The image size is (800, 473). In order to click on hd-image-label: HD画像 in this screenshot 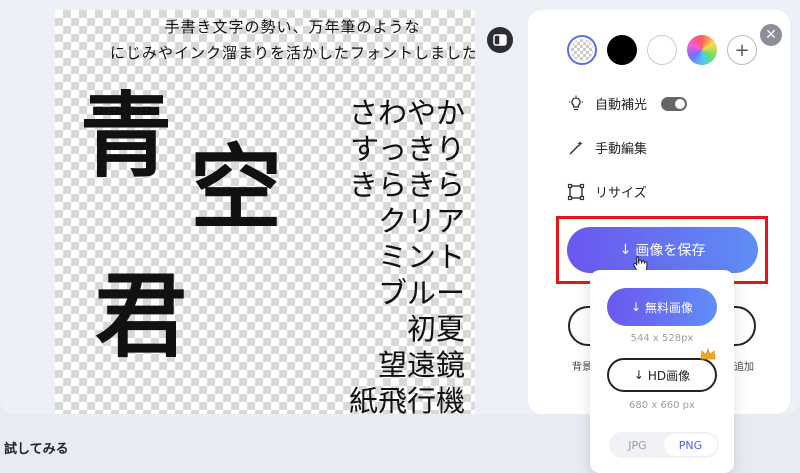, I will do `click(669, 375)`.